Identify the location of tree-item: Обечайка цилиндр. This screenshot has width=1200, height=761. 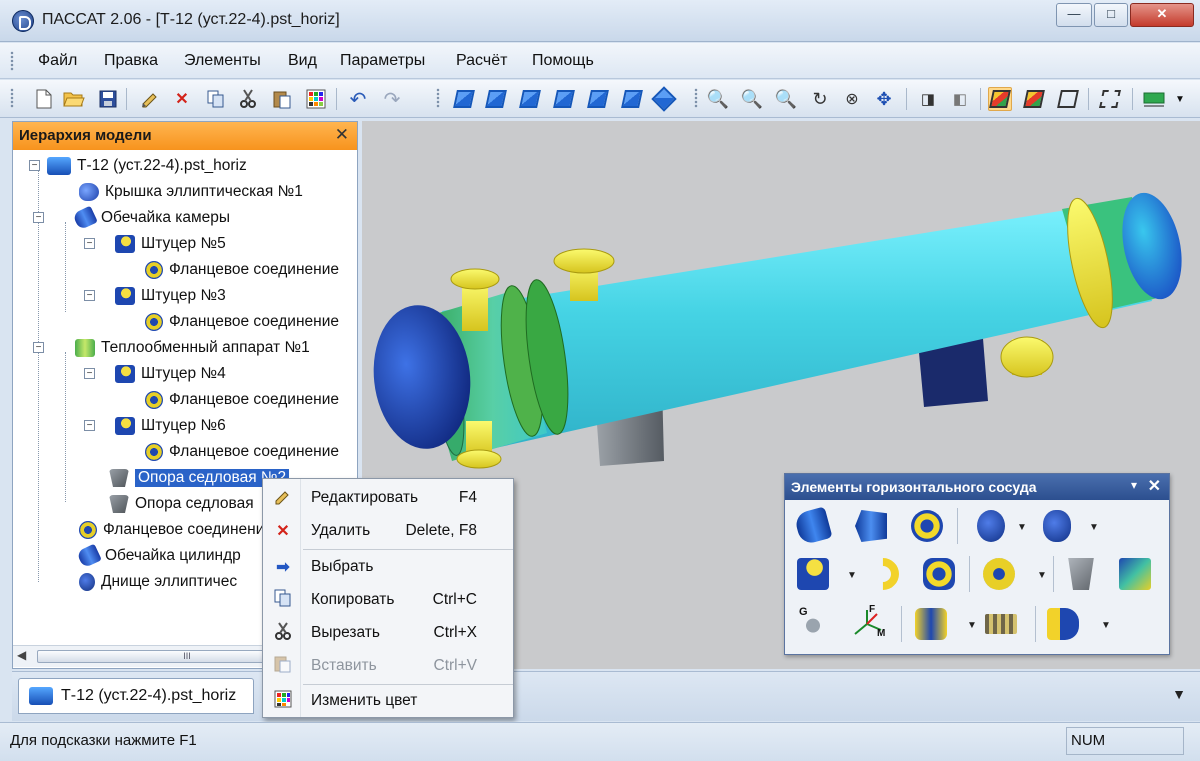
(158, 556).